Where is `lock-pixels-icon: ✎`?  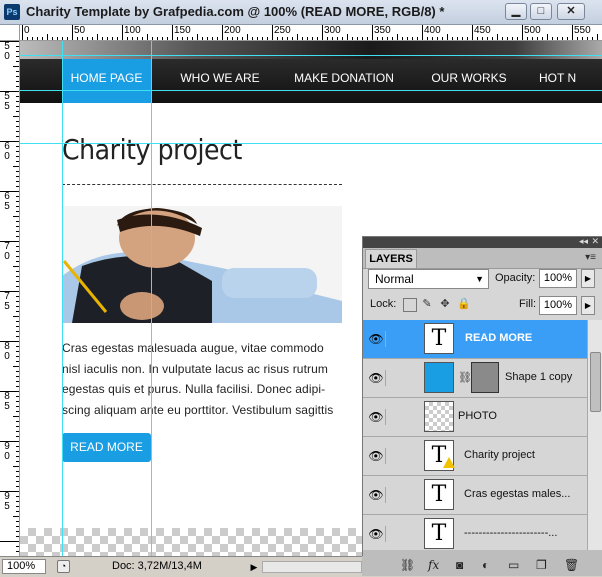 lock-pixels-icon: ✎ is located at coordinates (427, 304).